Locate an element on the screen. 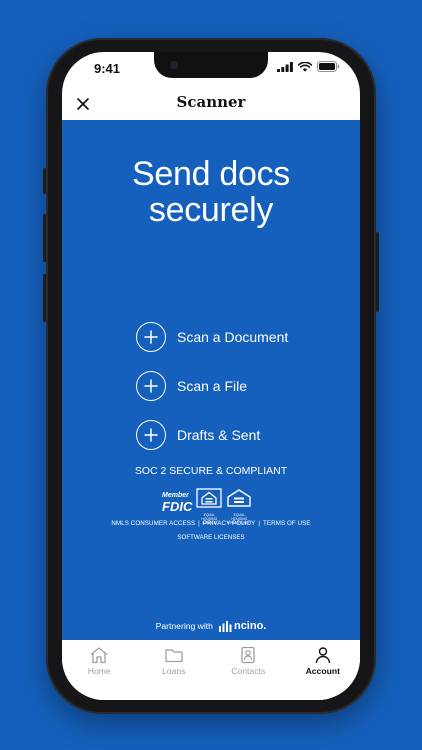  hero-headline: Send docs securely is located at coordinates (211, 192).